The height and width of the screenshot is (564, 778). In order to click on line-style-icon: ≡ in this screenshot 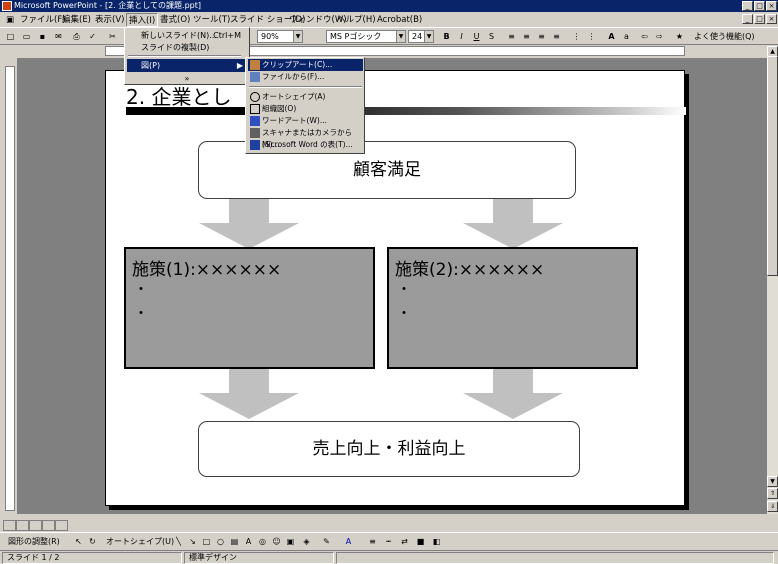, I will do `click(372, 541)`.